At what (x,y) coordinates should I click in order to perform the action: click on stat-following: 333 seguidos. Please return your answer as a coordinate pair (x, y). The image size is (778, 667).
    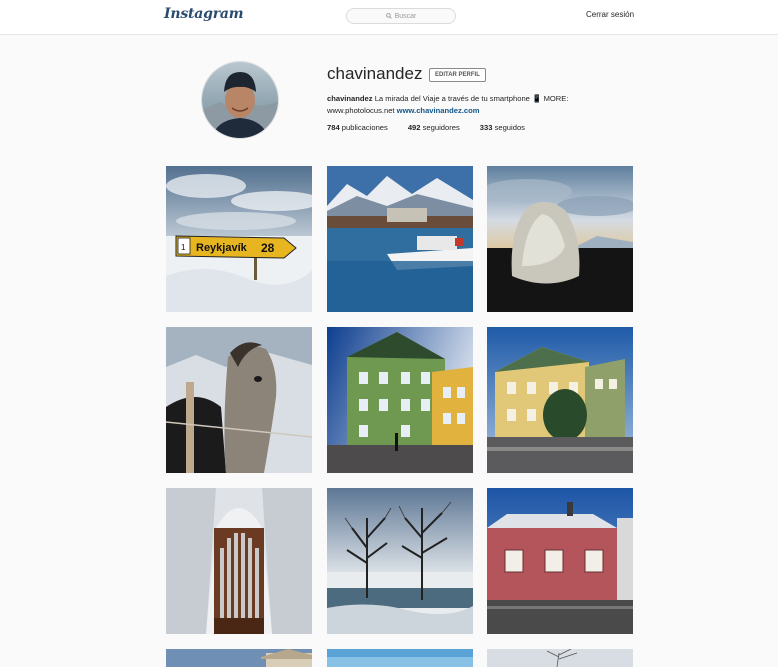
    Looking at the image, I should click on (502, 127).